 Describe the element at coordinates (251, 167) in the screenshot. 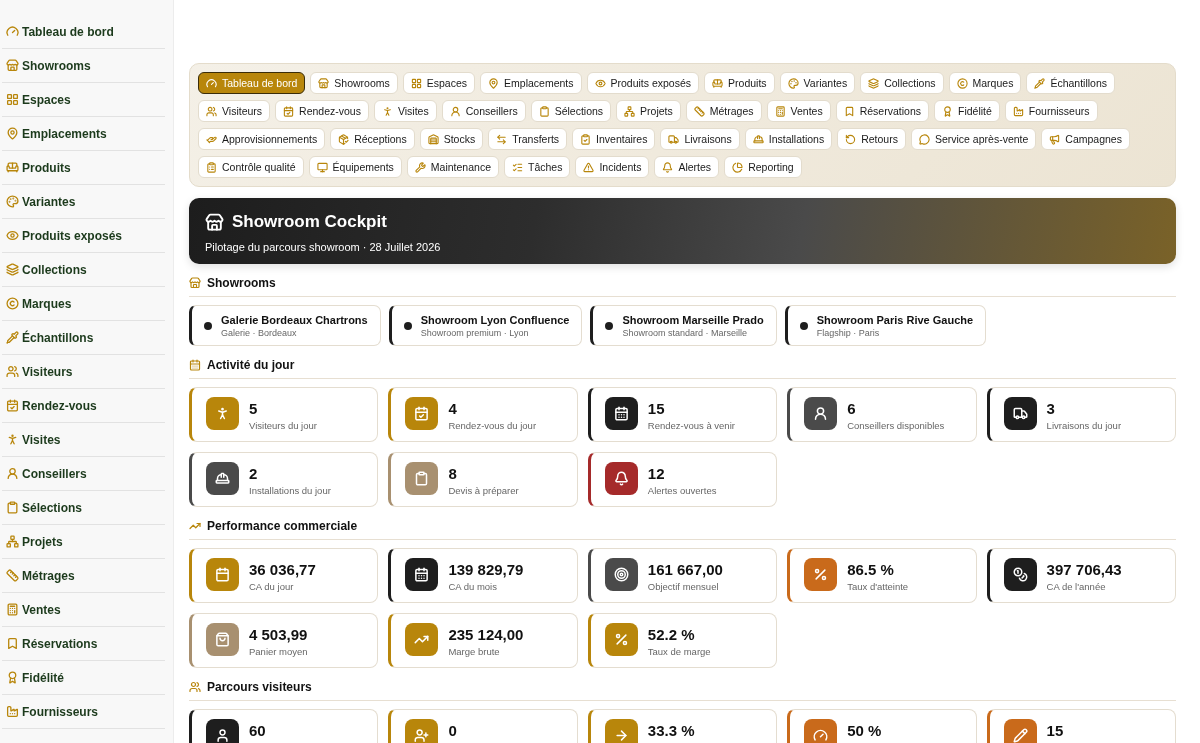

I see `nav-tab: Contrôle qualité` at that location.